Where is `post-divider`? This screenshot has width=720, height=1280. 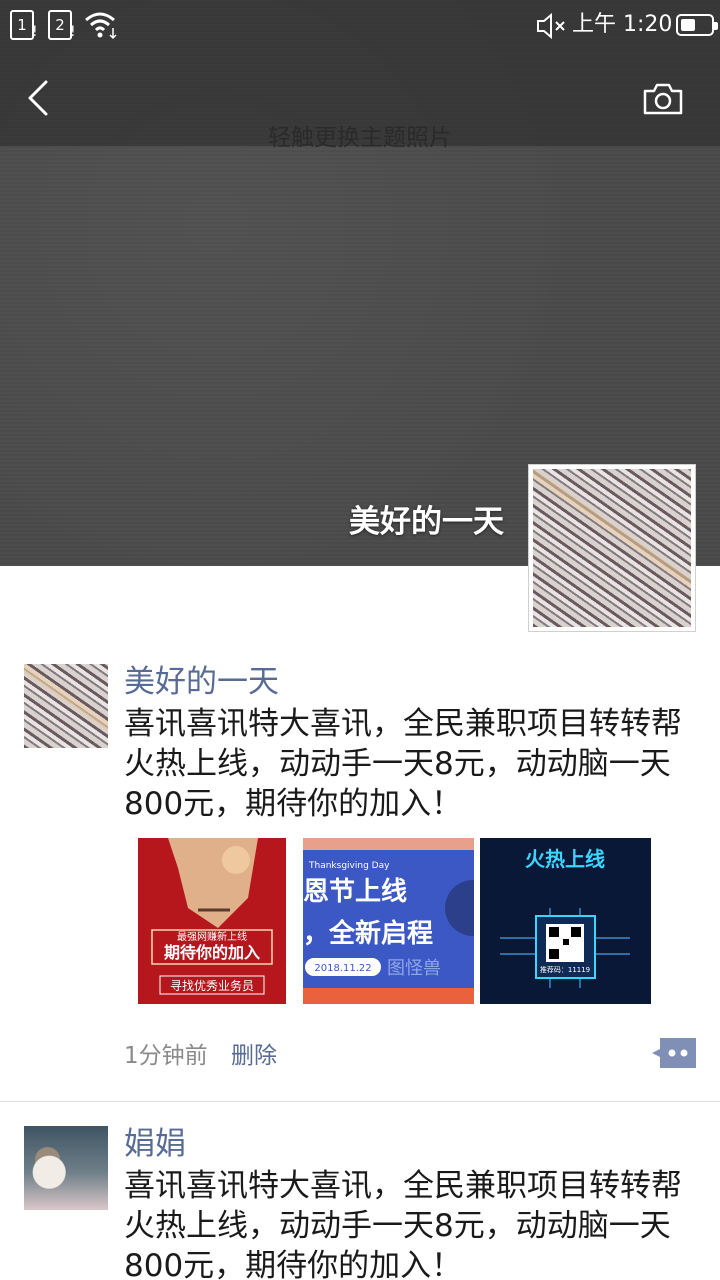 post-divider is located at coordinates (360, 1101).